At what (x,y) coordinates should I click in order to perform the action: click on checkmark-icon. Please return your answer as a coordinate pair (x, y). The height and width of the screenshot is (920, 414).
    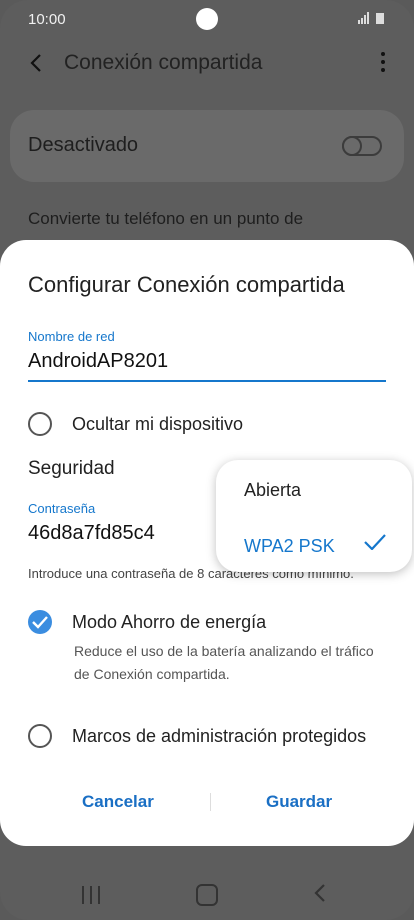
    Looking at the image, I should click on (40, 622).